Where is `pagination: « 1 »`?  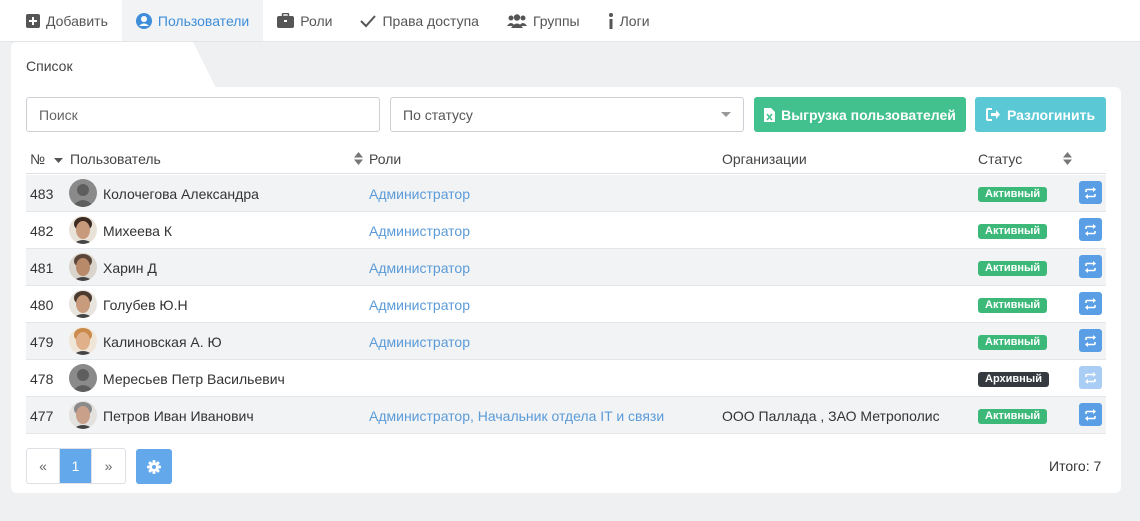
pagination: « 1 » is located at coordinates (76, 466).